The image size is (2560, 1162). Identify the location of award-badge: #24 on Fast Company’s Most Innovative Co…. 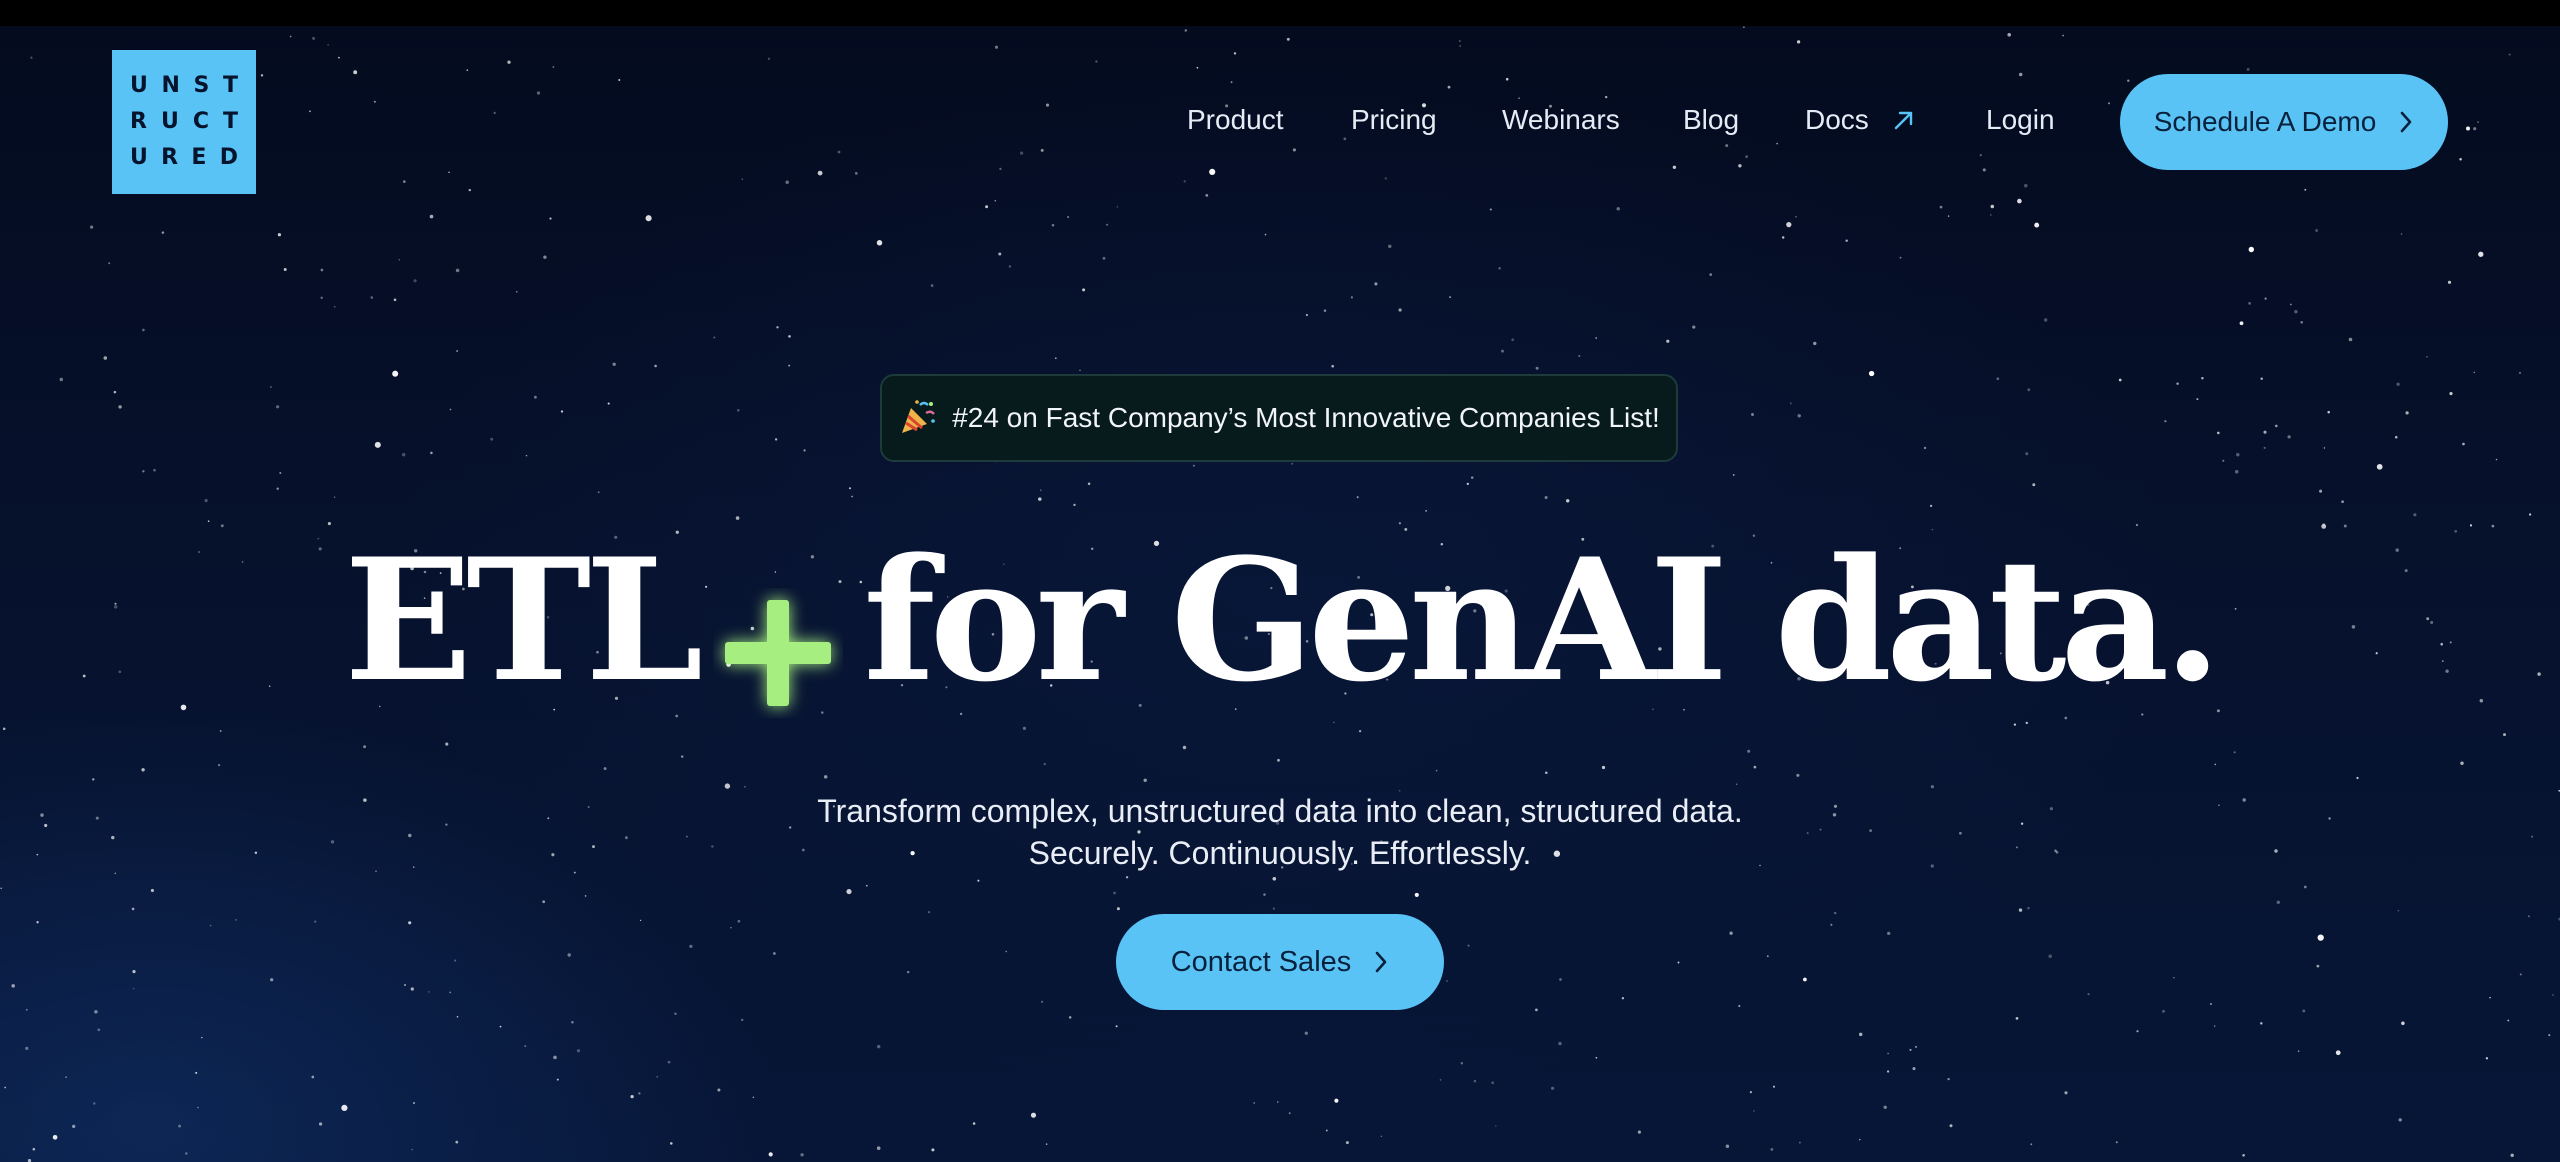
(1279, 418).